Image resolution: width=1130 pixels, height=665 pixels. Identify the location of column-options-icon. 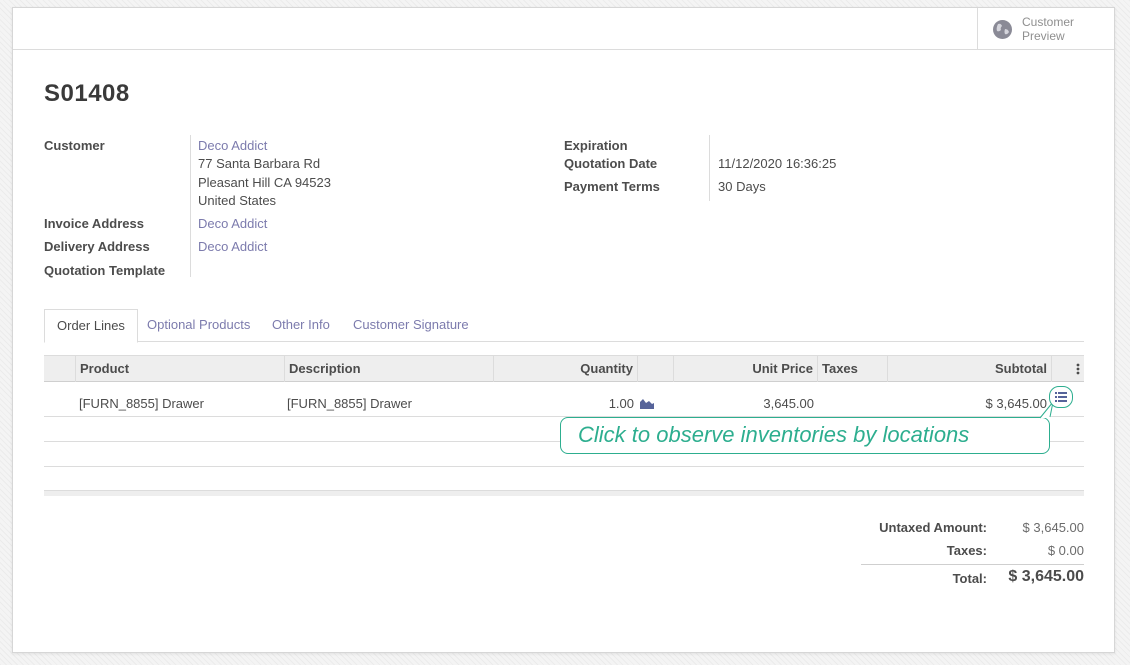
(1067, 369).